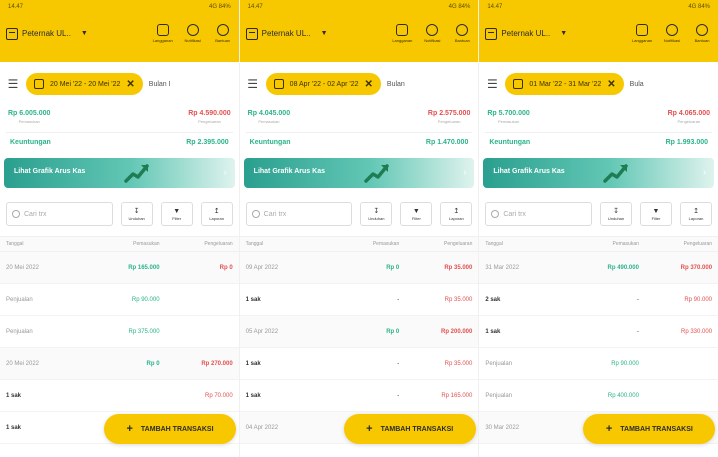 Image resolution: width=718 pixels, height=457 pixels. Describe the element at coordinates (323, 84) in the screenshot. I see `date-range-chip: 08 Apr '22 - 02 Apr '22 ✕` at that location.